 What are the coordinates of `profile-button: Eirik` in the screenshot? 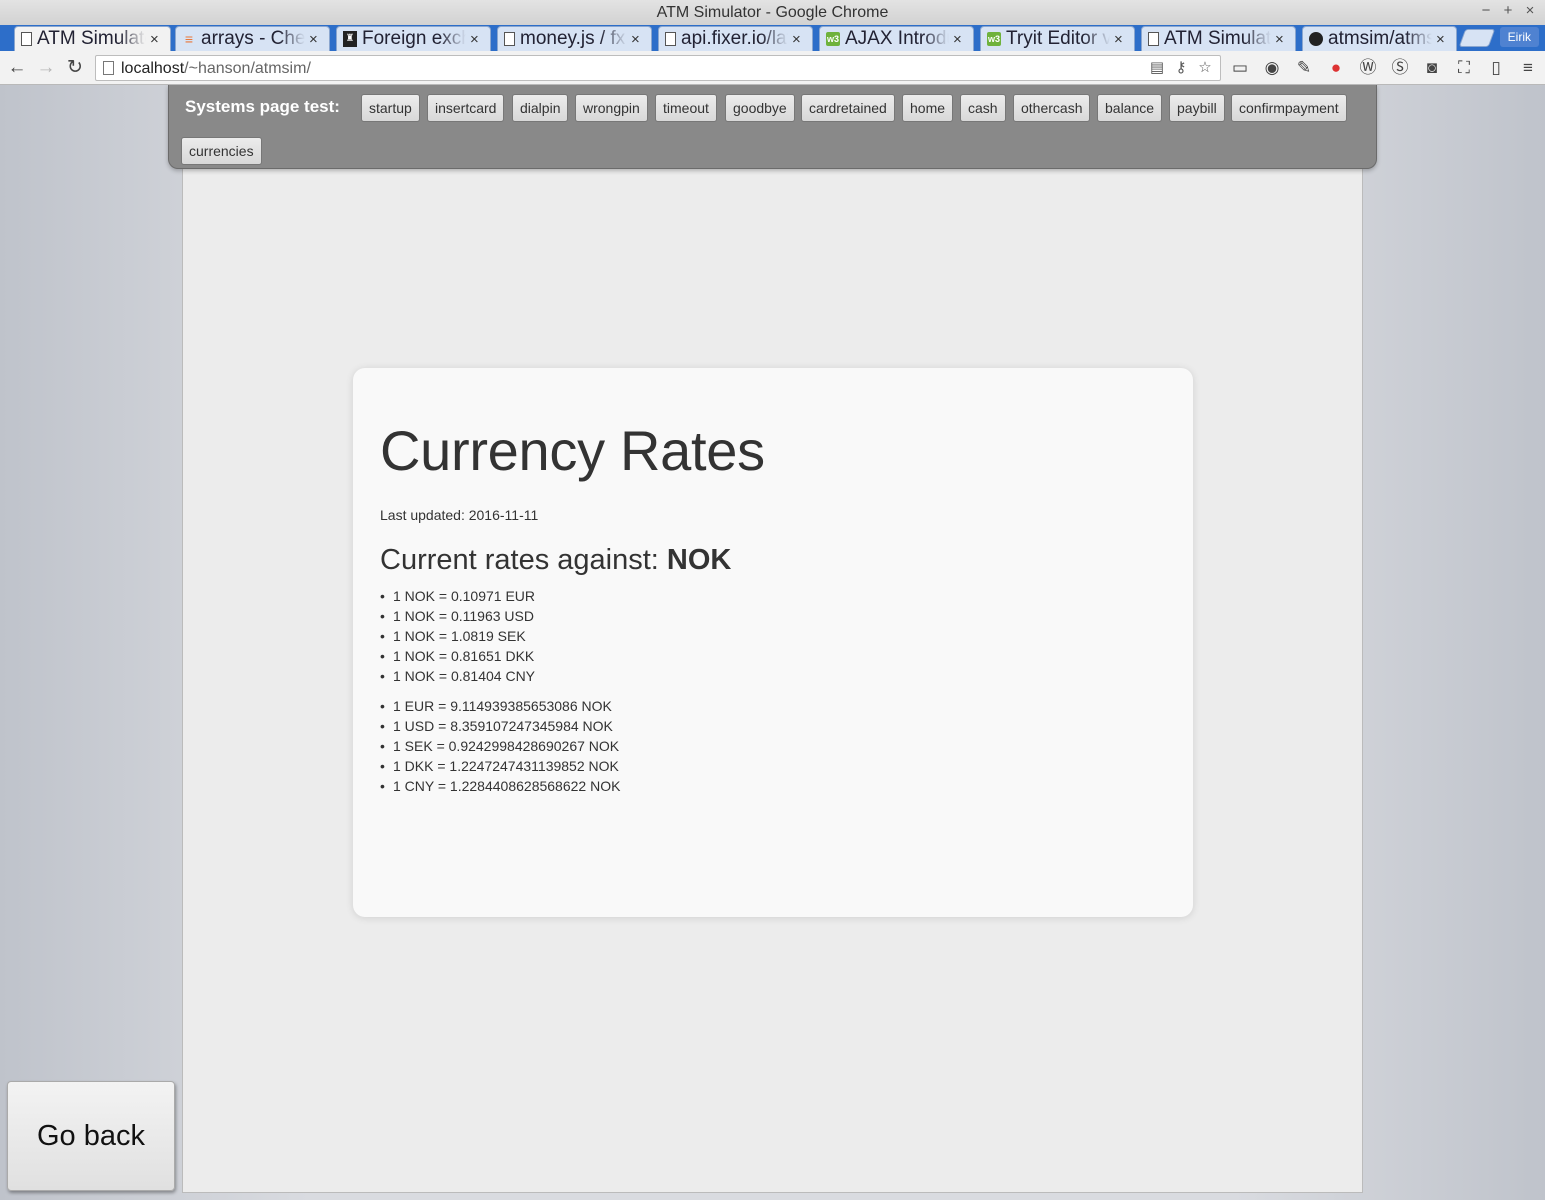 It's located at (1519, 37).